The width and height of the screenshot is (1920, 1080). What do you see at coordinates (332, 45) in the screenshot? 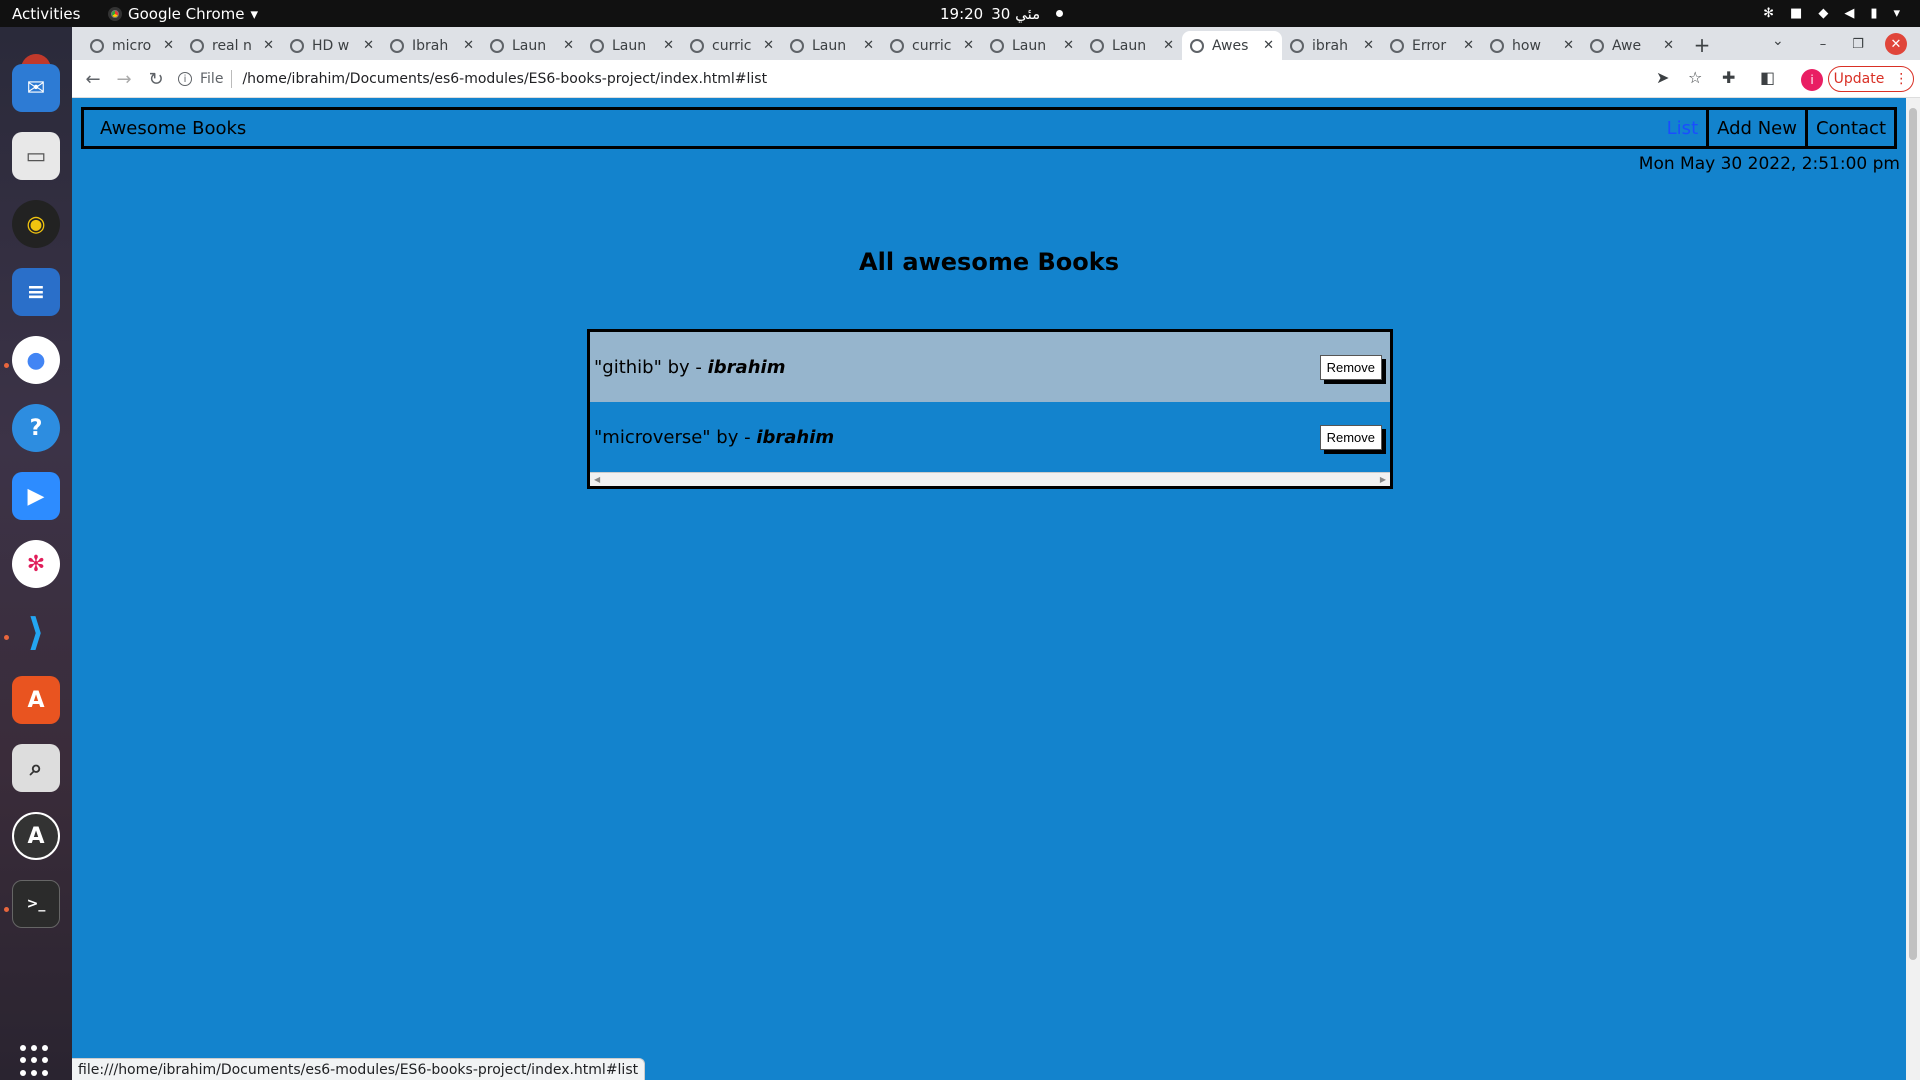
I see `browser-tab: HD w ✕` at bounding box center [332, 45].